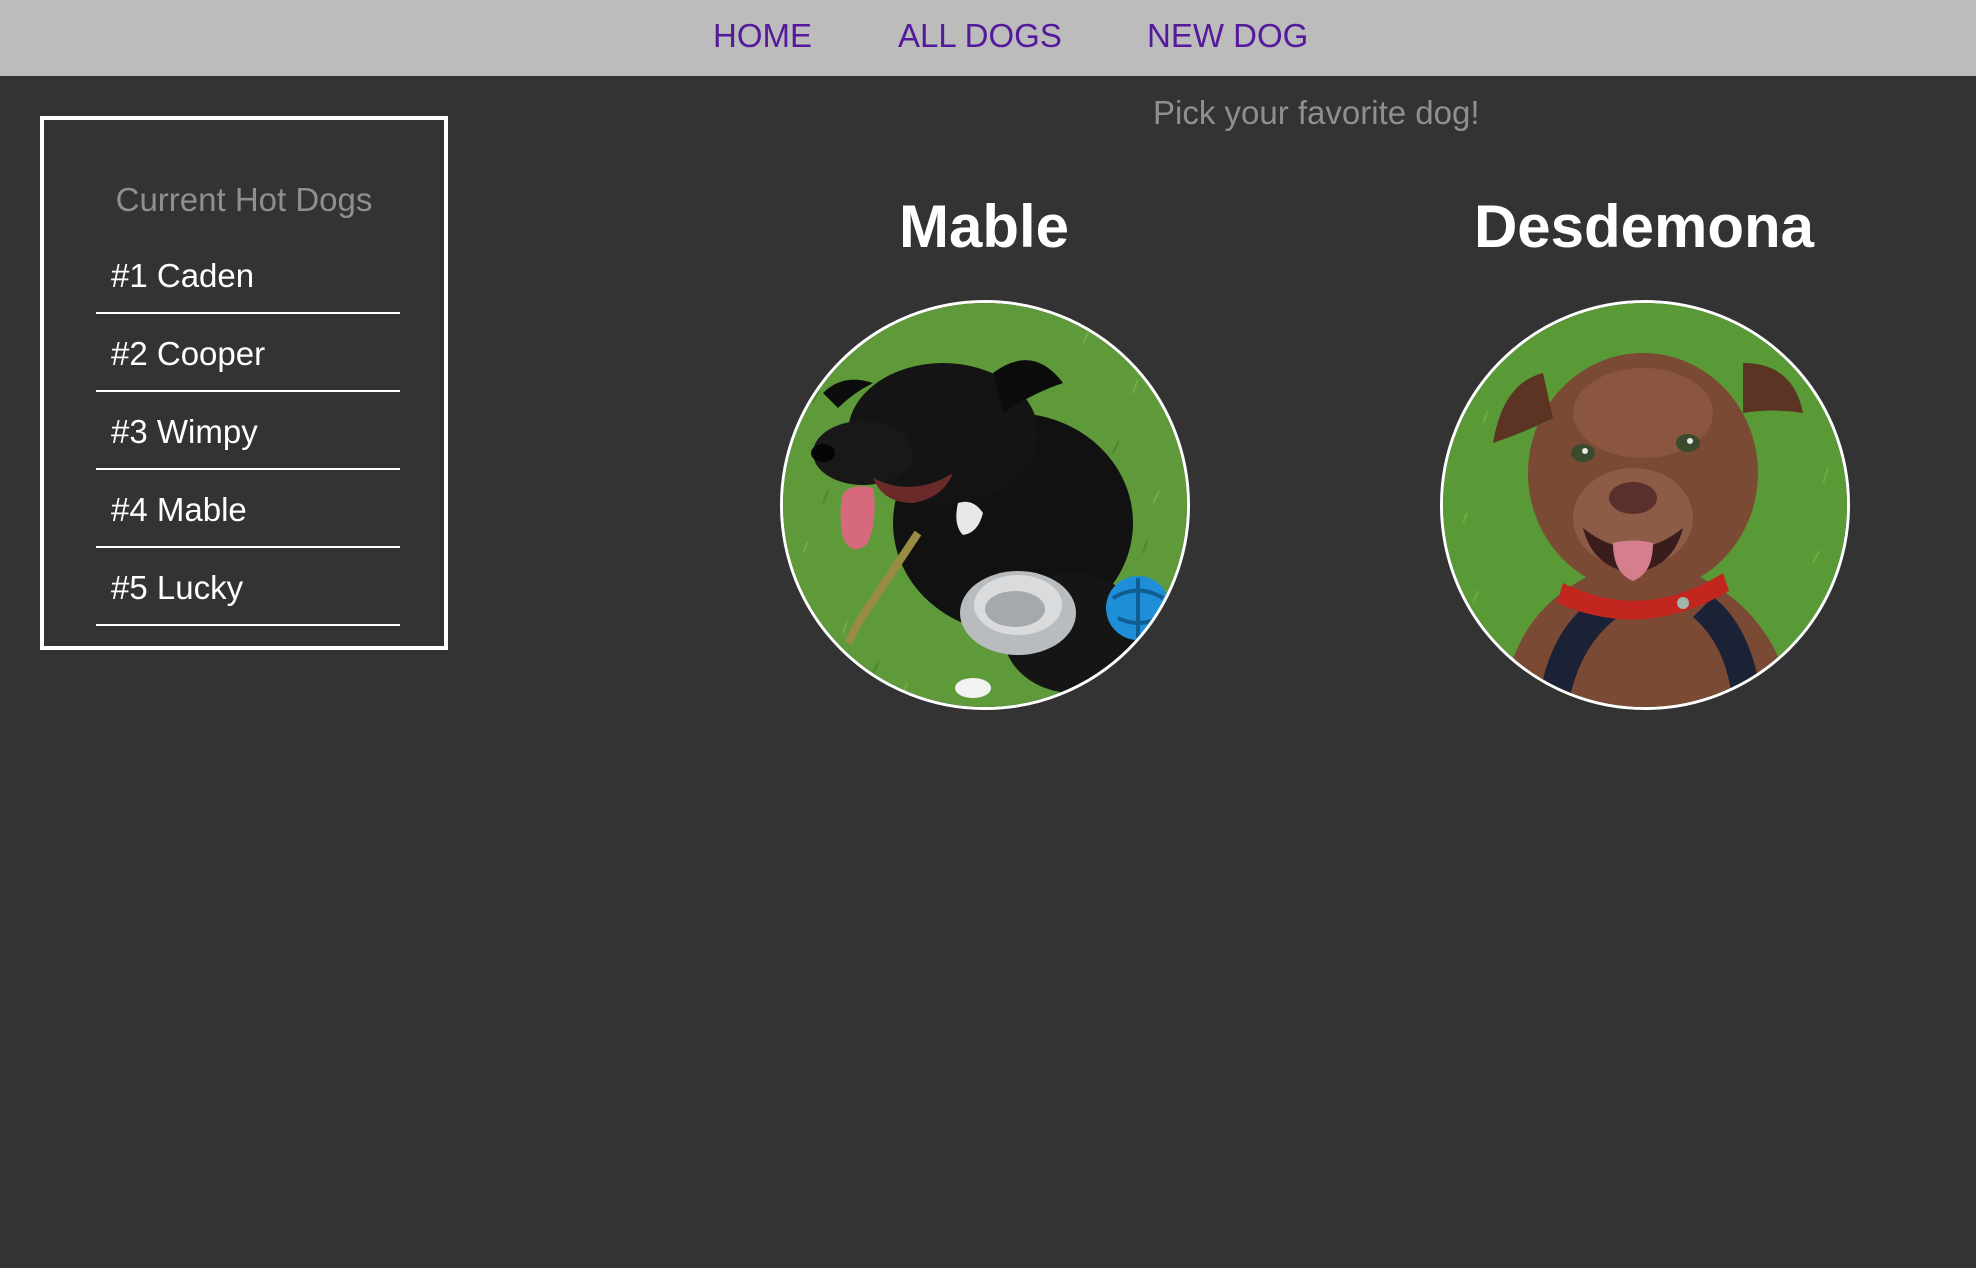 Image resolution: width=1976 pixels, height=1268 pixels. What do you see at coordinates (177, 587) in the screenshot?
I see `hot-dog-item-label: #5 Lucky` at bounding box center [177, 587].